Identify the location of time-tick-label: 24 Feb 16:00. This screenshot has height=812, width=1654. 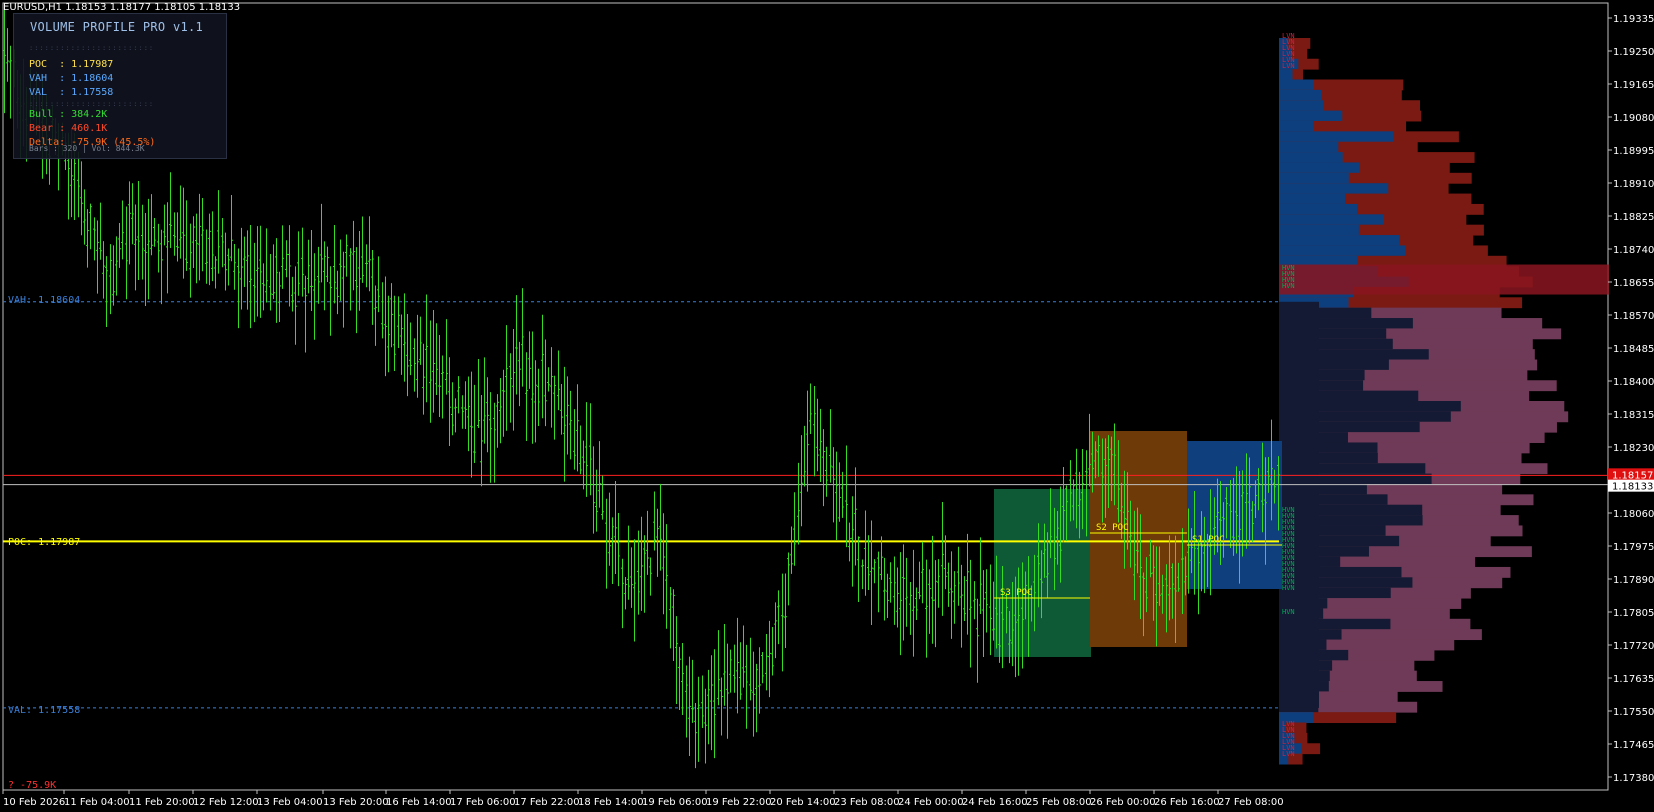
(995, 802).